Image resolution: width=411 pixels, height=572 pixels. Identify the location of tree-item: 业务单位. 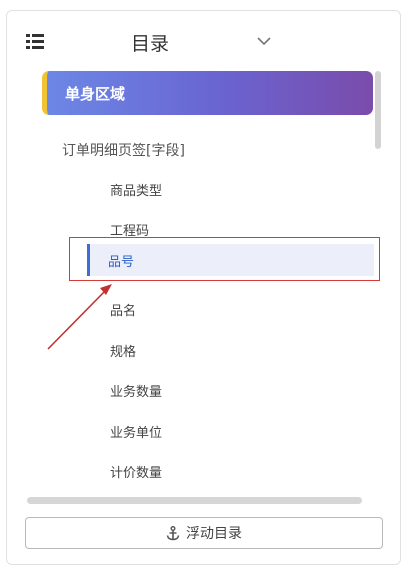
(136, 431).